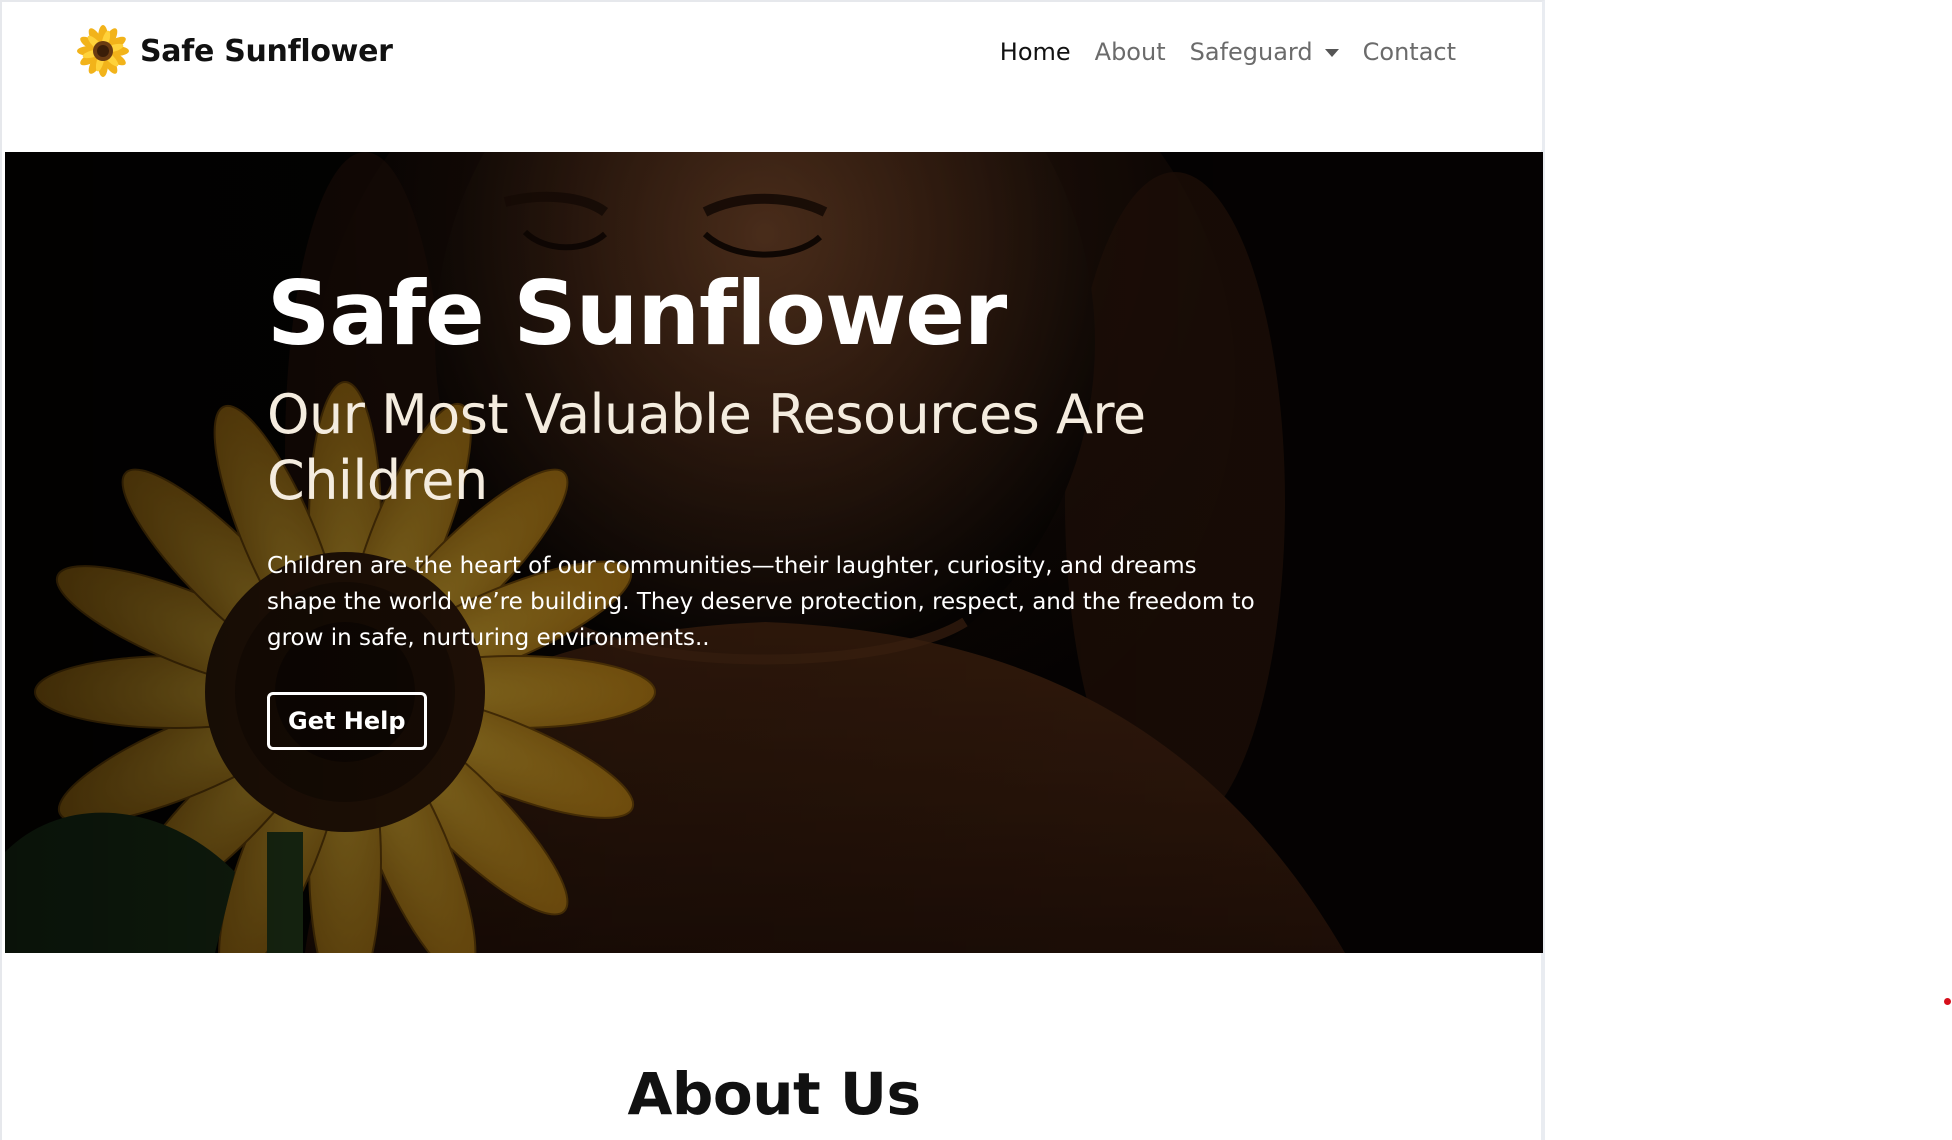 This screenshot has width=1952, height=1140. Describe the element at coordinates (637, 313) in the screenshot. I see `hero-title: Safe Sunflower` at that location.